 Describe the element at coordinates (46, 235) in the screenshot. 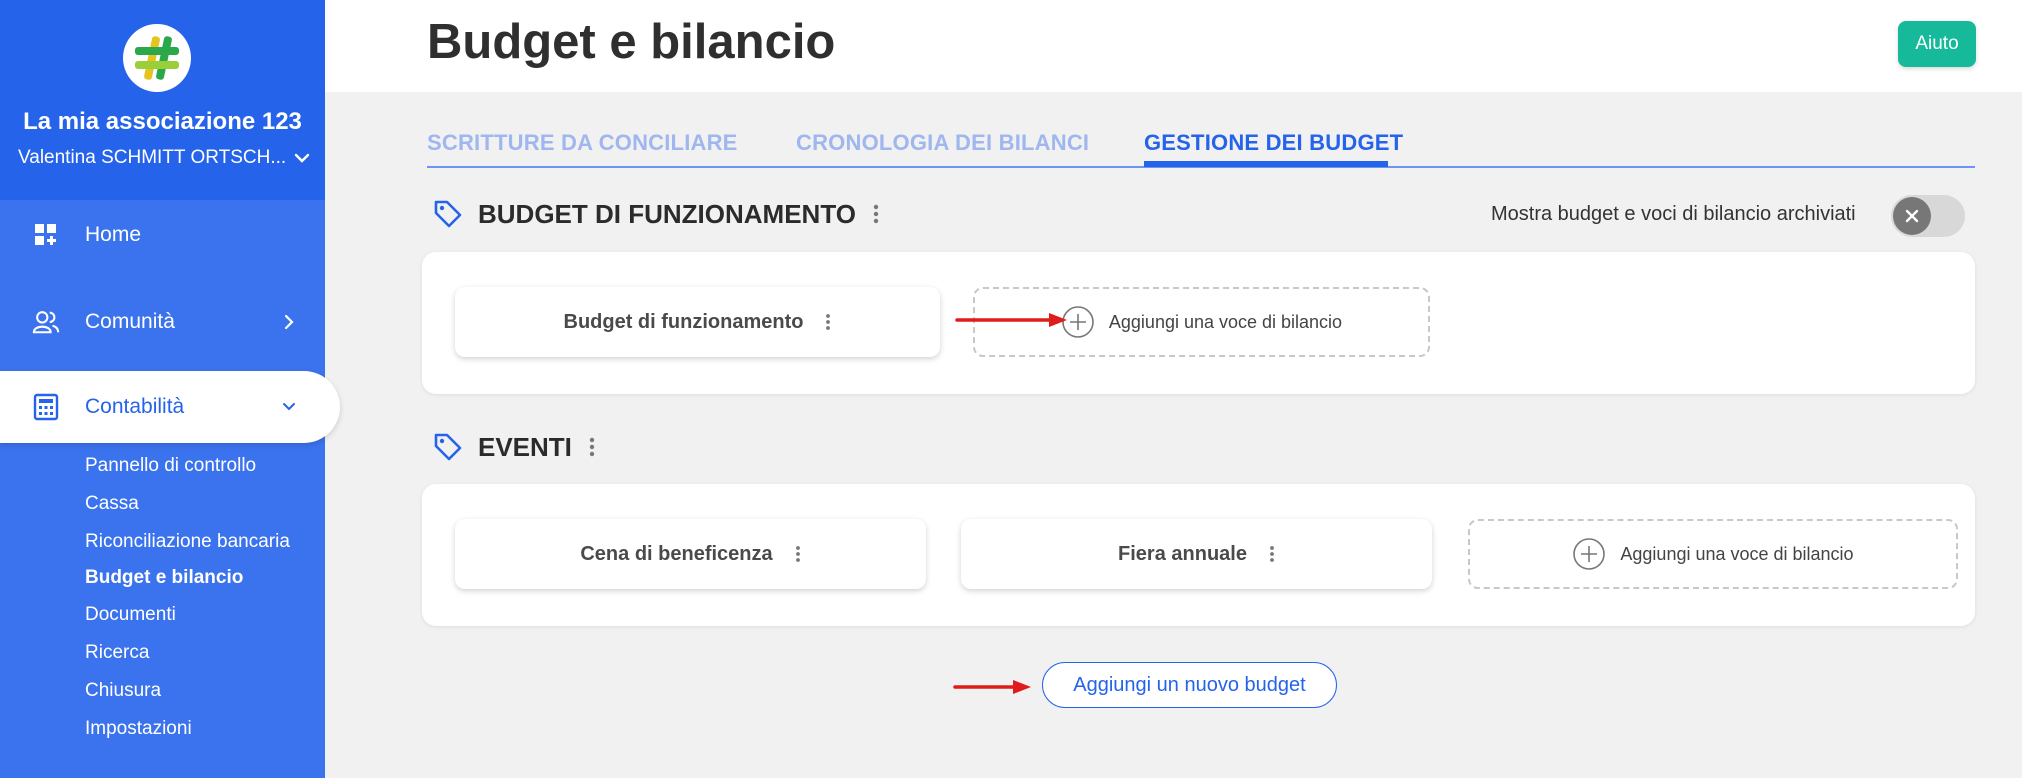

I see `dashboard-icon` at that location.